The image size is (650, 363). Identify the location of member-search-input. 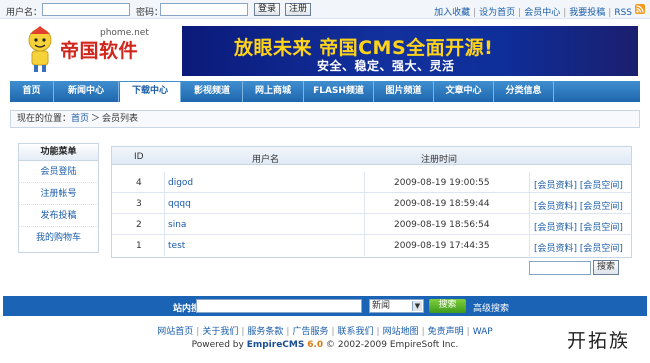
(560, 268).